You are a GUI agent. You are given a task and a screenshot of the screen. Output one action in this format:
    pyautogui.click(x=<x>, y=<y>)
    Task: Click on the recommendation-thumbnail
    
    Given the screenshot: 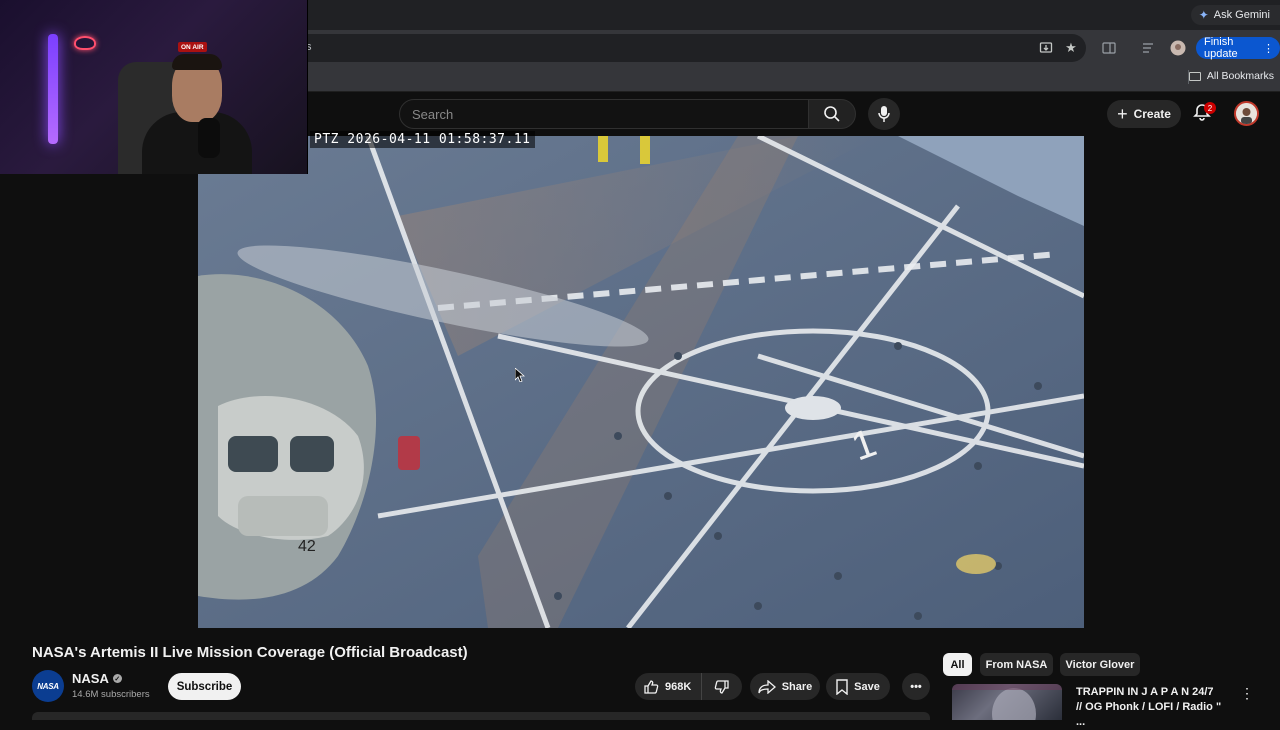 What is the action you would take?
    pyautogui.click(x=1007, y=702)
    